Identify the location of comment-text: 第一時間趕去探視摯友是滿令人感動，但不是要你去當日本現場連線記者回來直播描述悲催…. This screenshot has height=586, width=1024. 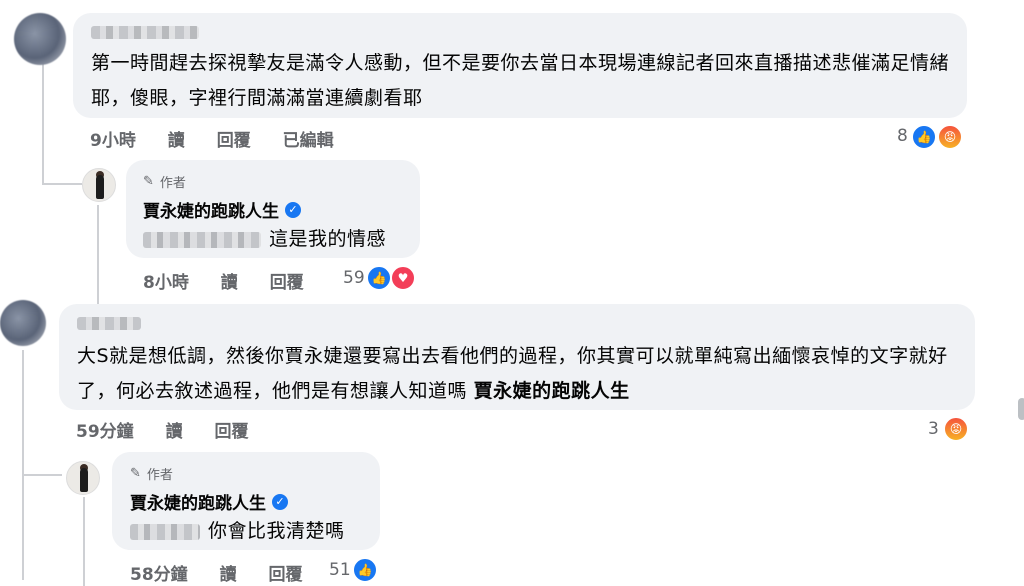
(520, 80).